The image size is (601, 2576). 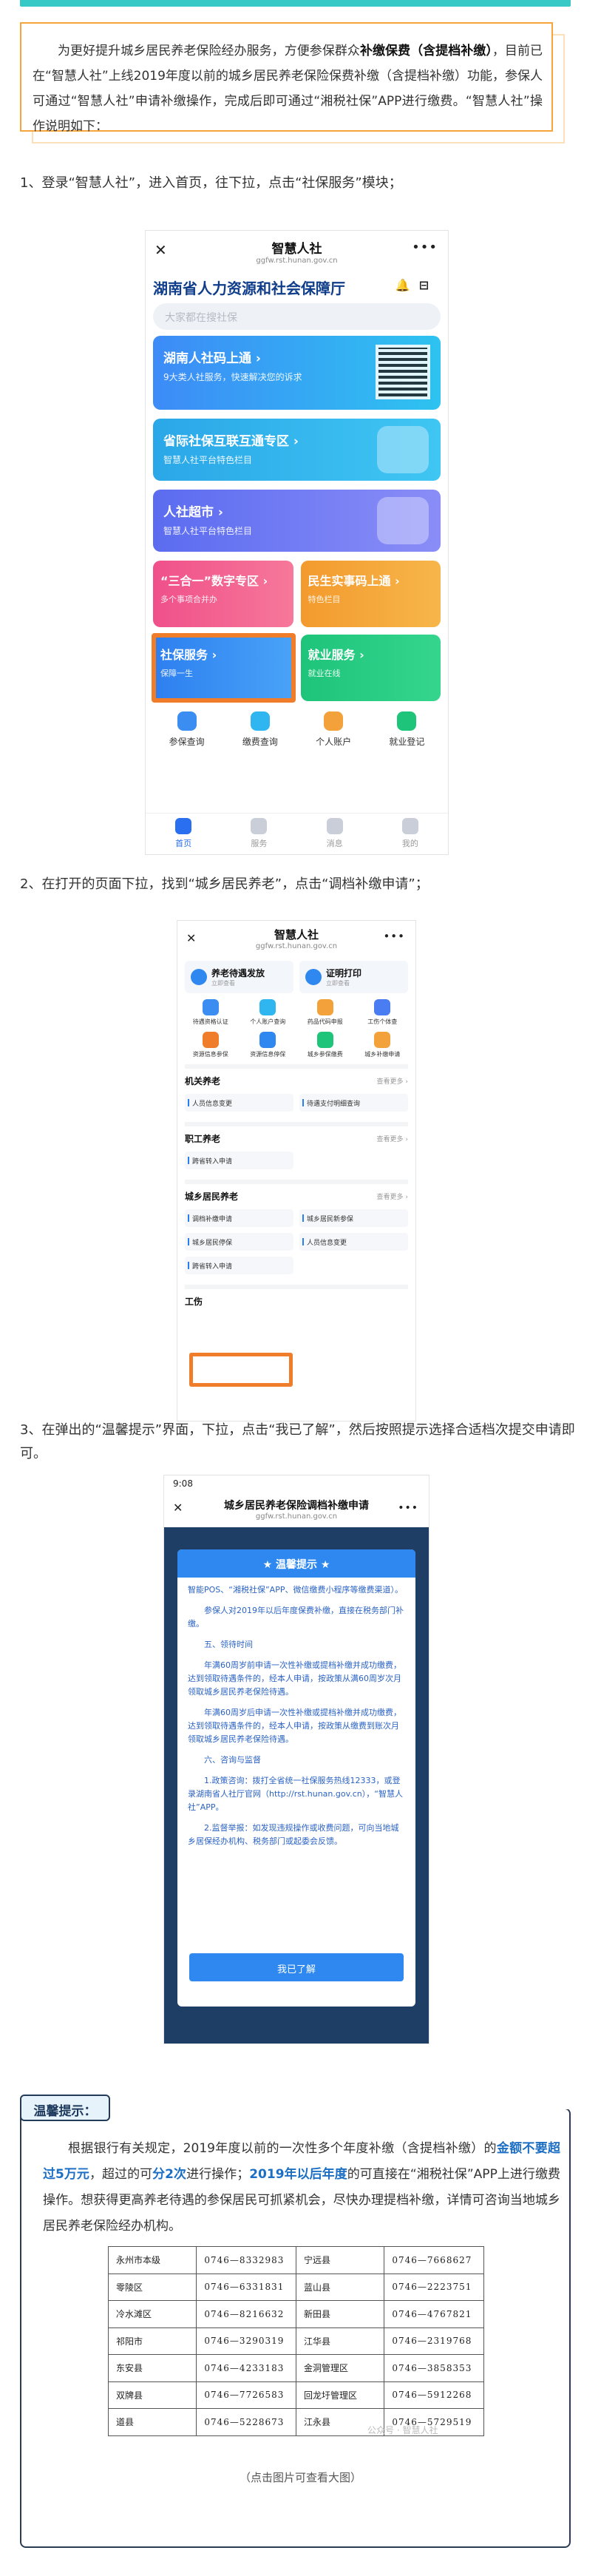 I want to click on intro-bold: 补缴保费（含提档补缴）, so click(x=425, y=51).